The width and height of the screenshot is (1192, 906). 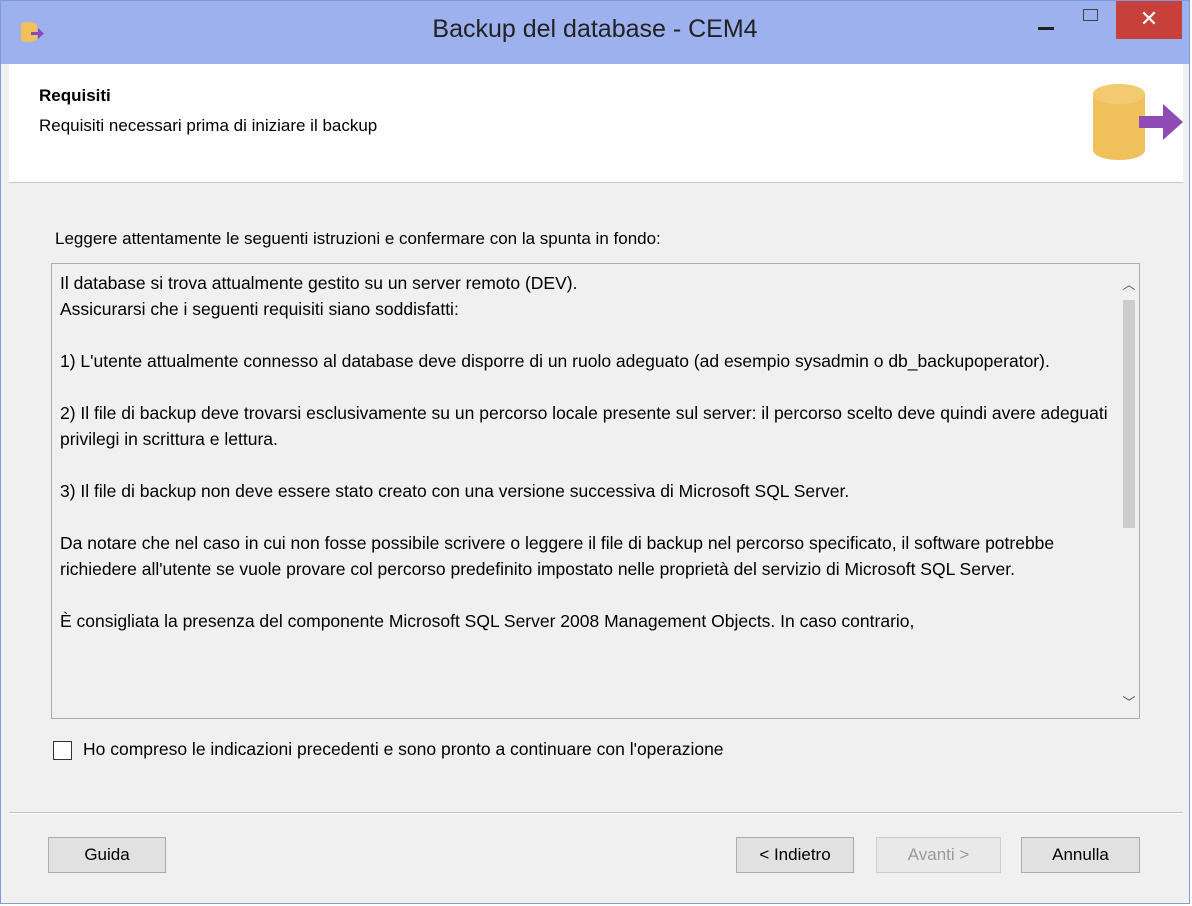 I want to click on confirm-checkbox, so click(x=62, y=750).